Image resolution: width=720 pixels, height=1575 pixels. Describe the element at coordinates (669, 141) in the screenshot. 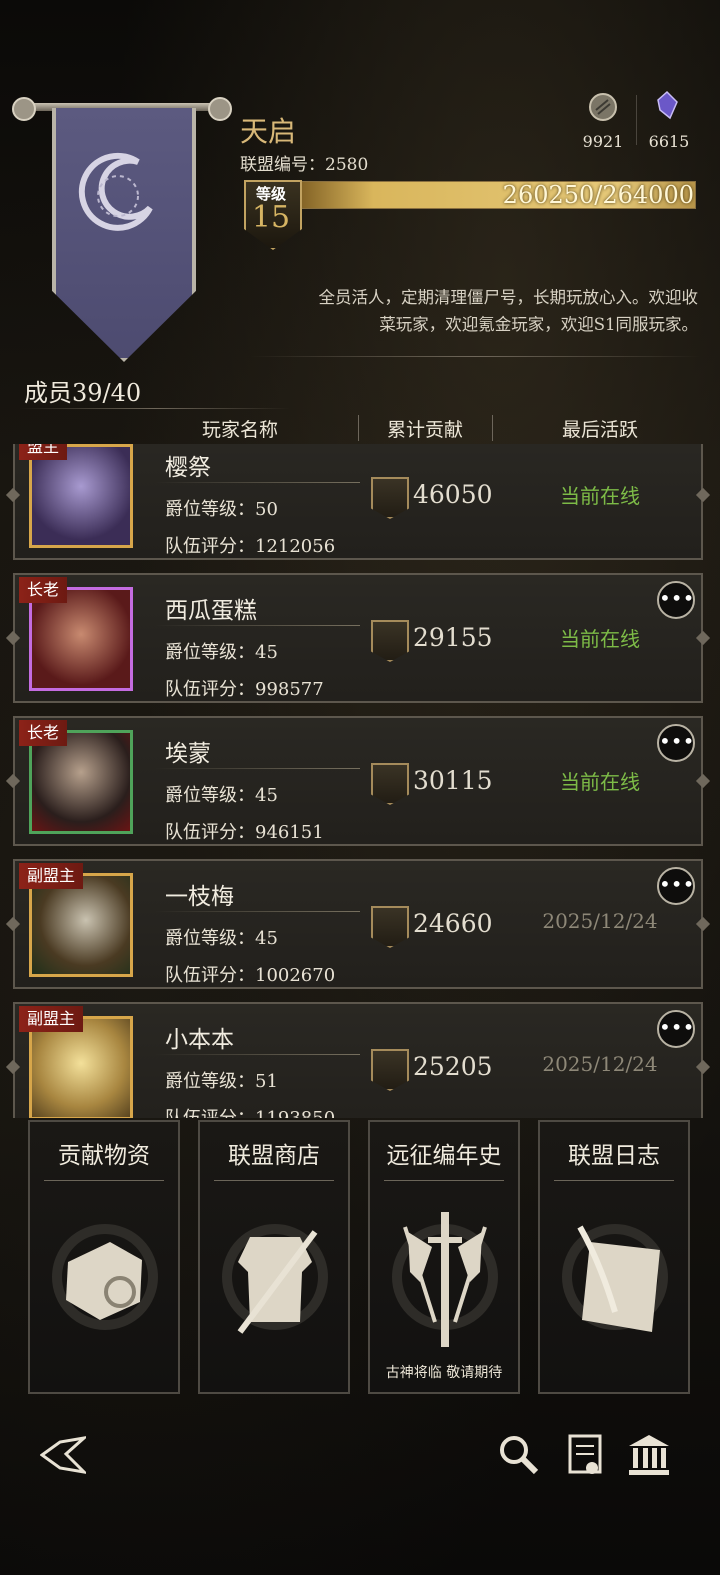

I see `crystal-value: 6615` at that location.